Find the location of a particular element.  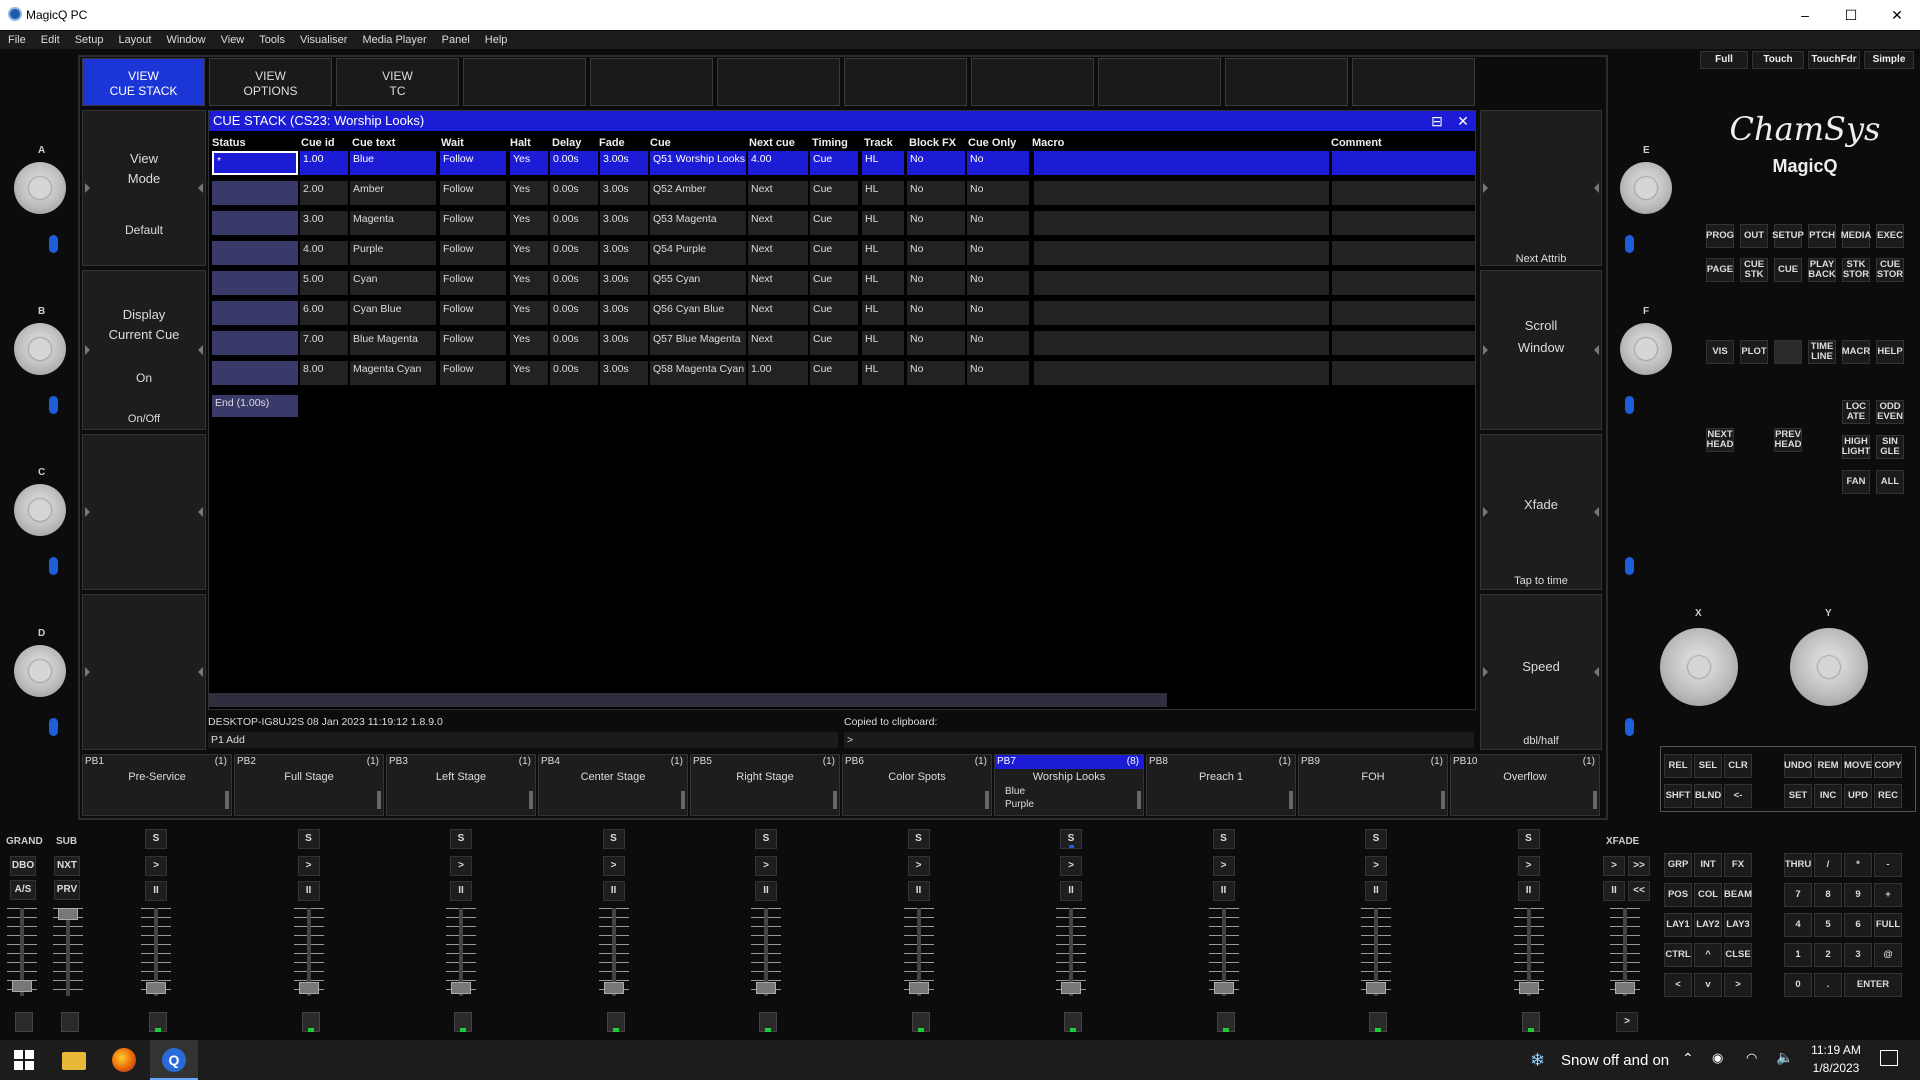

keypad-key: FX is located at coordinates (1738, 865).